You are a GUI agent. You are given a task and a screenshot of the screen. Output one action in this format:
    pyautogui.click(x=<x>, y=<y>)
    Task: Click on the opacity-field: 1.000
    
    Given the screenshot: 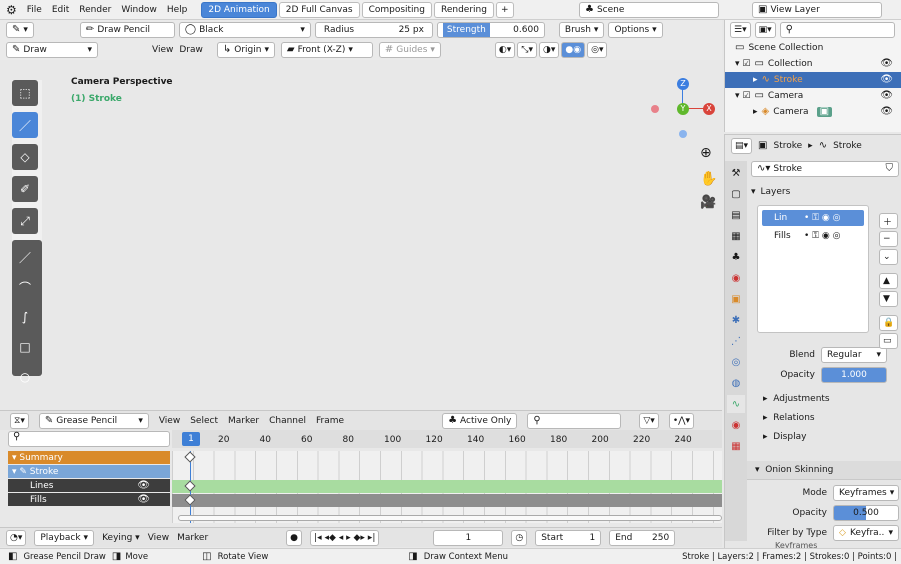 What is the action you would take?
    pyautogui.click(x=854, y=375)
    